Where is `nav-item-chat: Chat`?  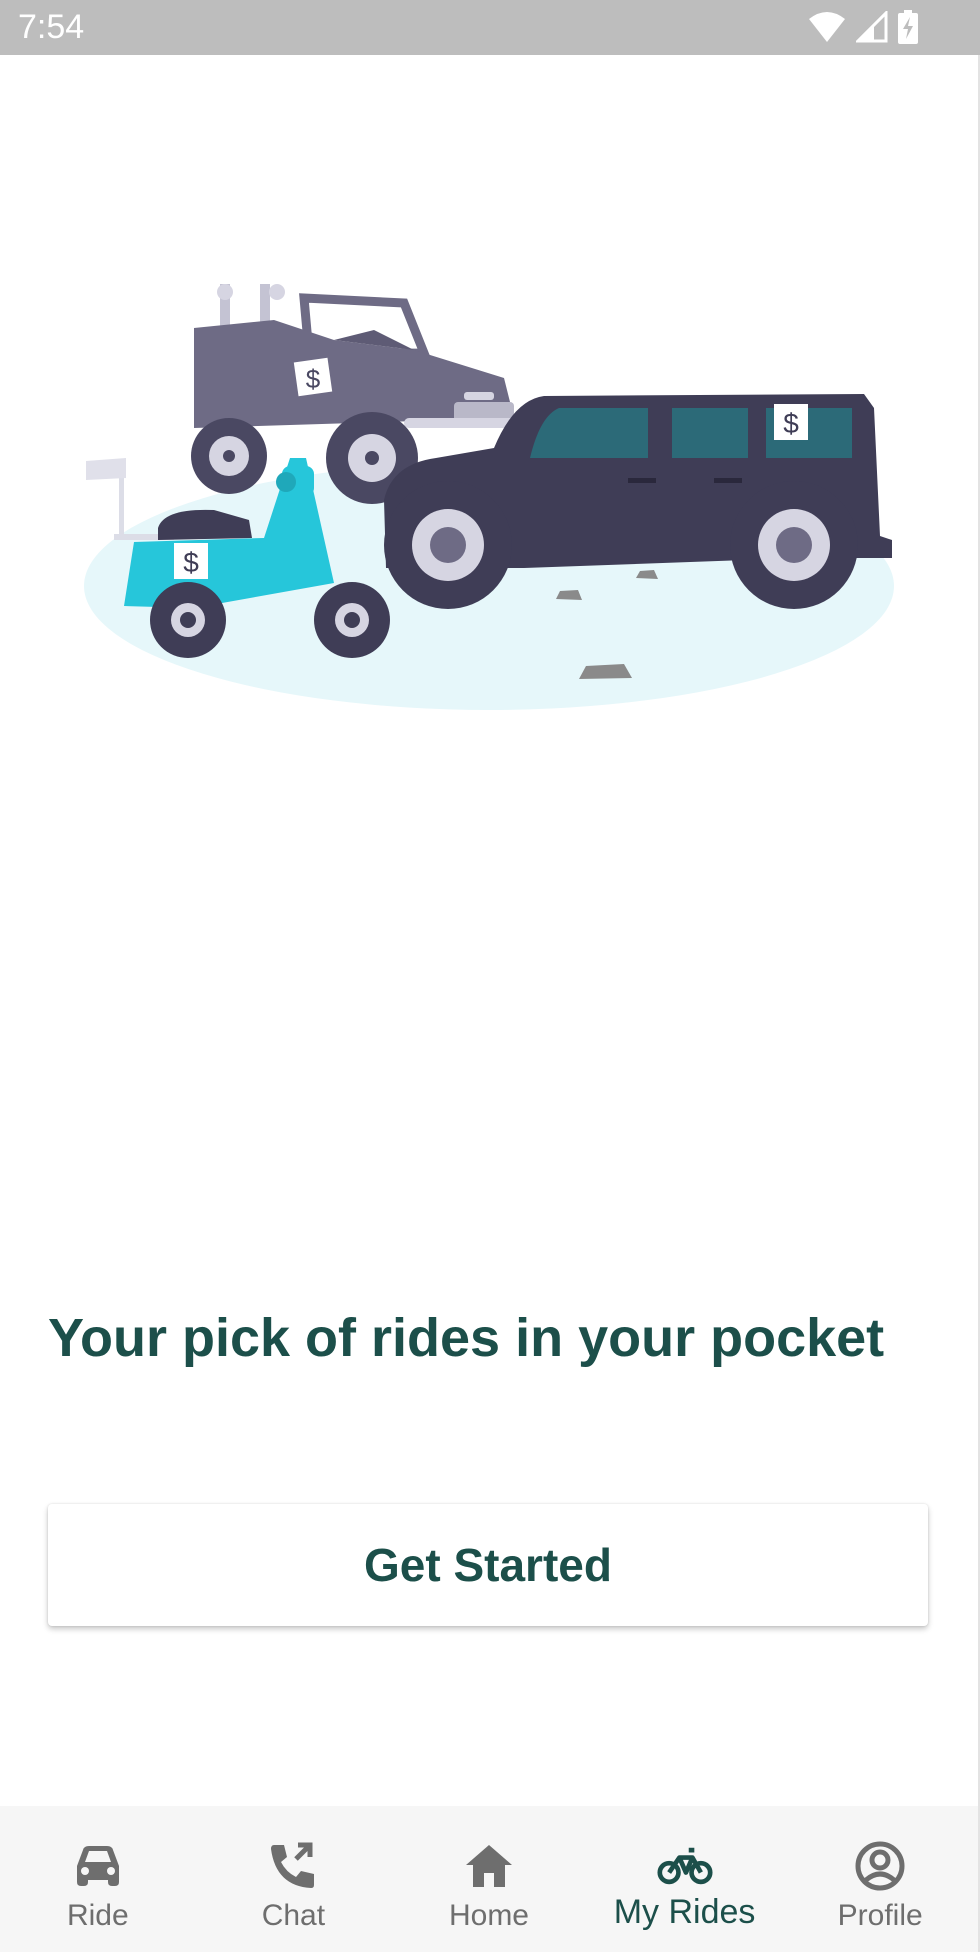 nav-item-chat: Chat is located at coordinates (294, 1879).